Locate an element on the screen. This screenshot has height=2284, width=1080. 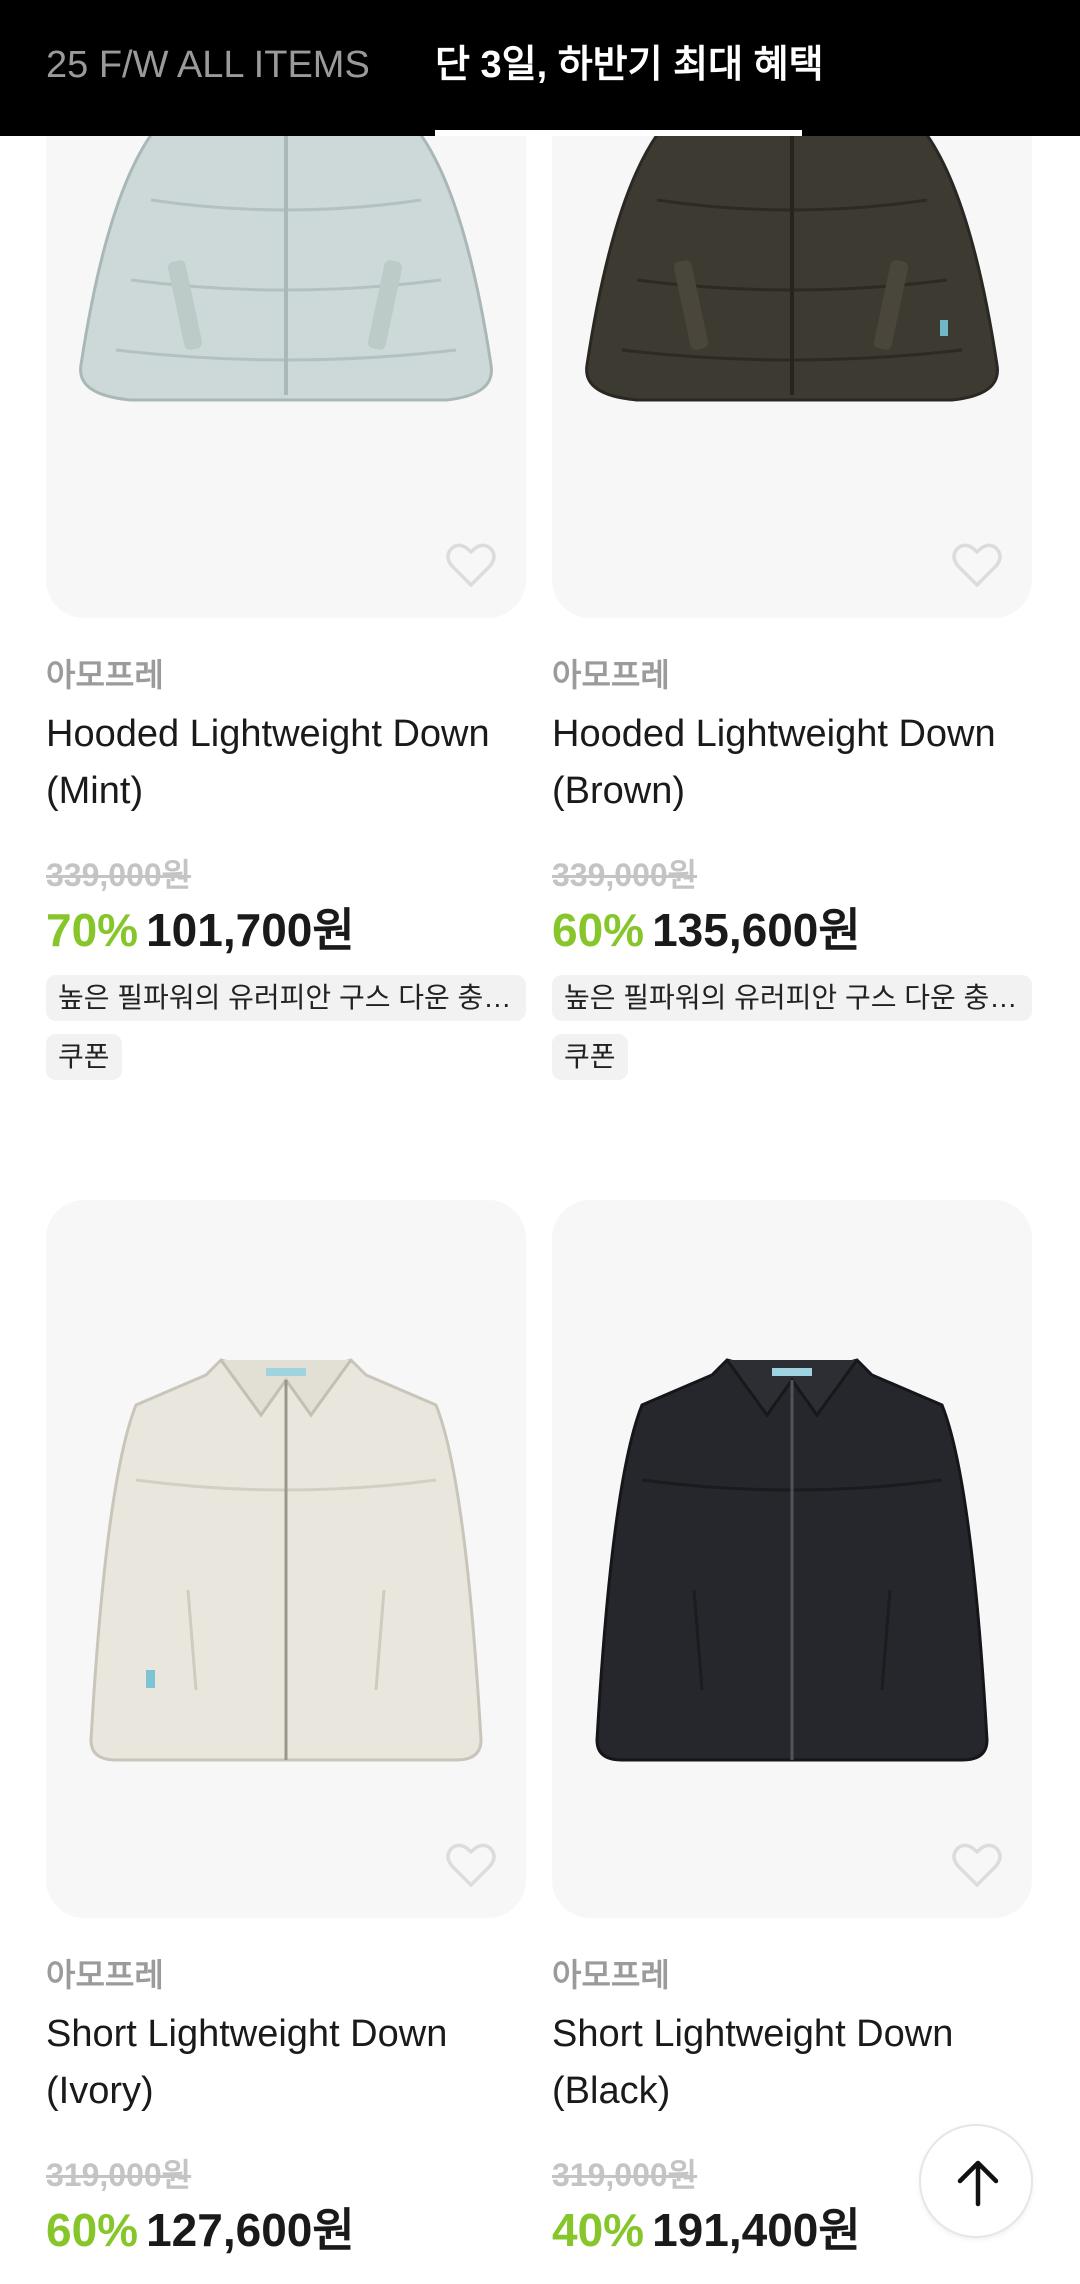
price-line: 60% 135,600원 is located at coordinates (706, 927).